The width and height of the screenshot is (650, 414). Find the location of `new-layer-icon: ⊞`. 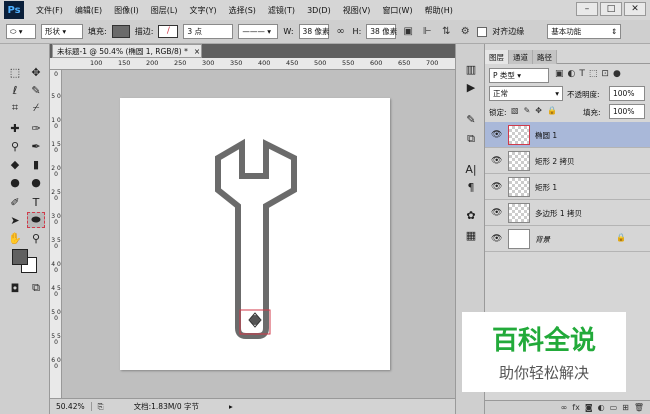

new-layer-icon: ⊞ is located at coordinates (625, 407).